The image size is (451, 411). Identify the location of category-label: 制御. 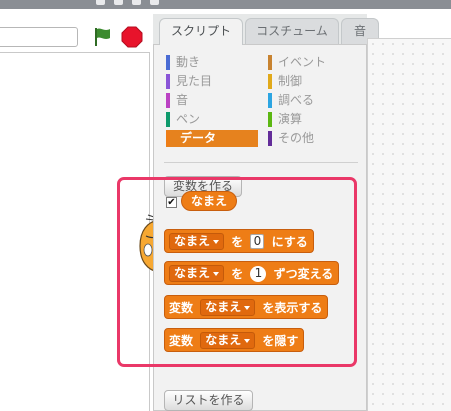
(290, 81).